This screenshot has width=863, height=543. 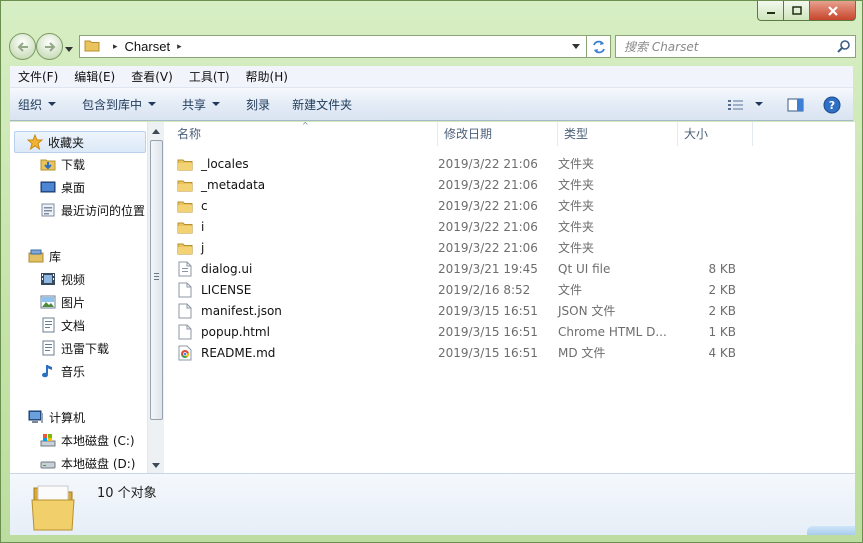 I want to click on new-folder-button: 新建文件夹, so click(x=322, y=104).